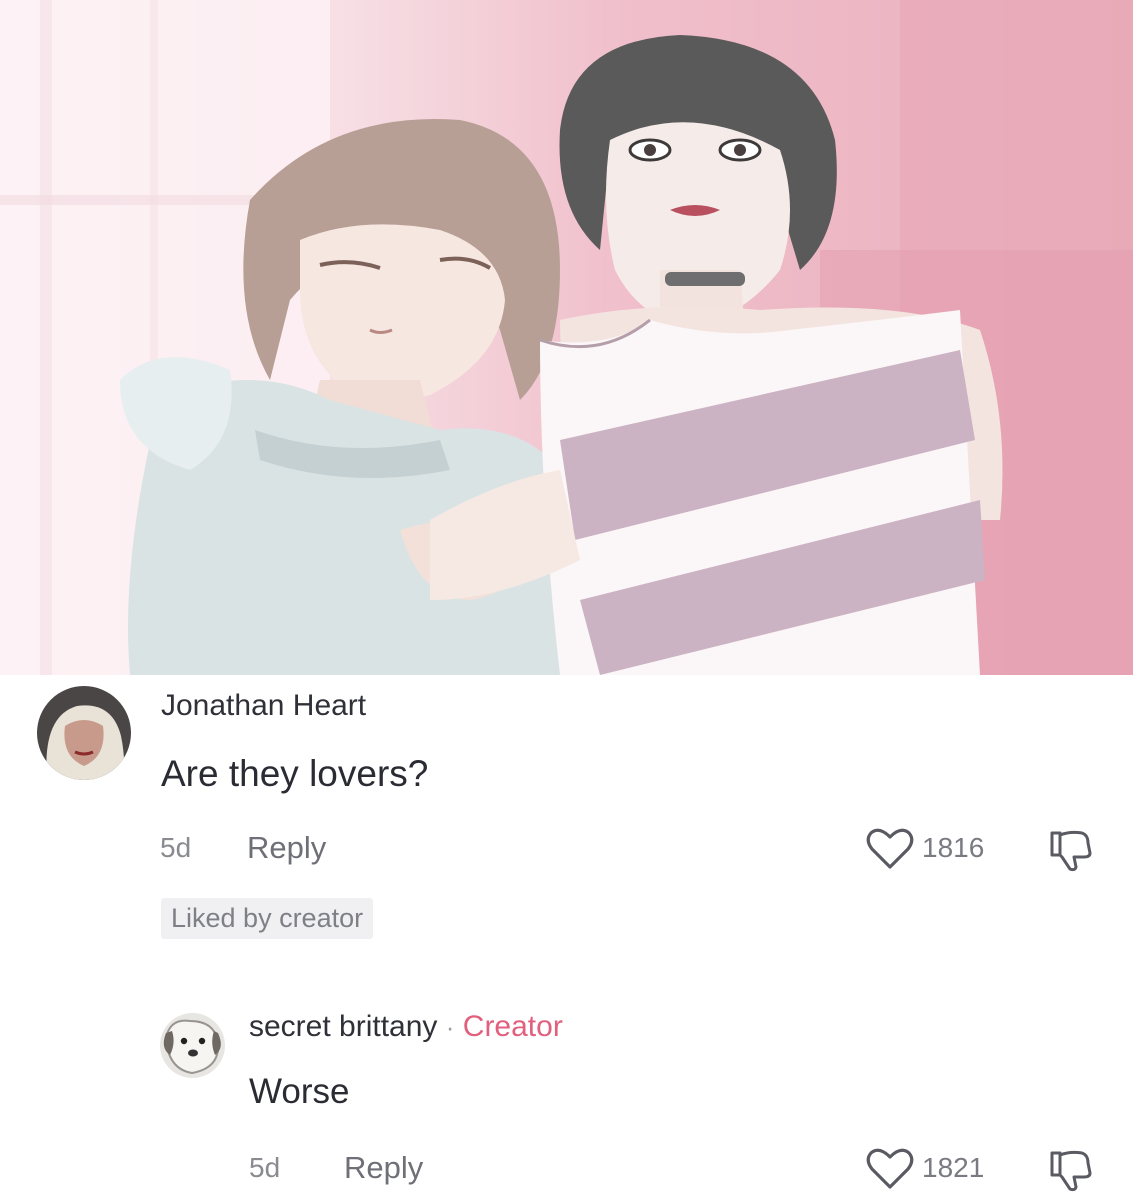 This screenshot has width=1133, height=1200. Describe the element at coordinates (299, 1091) in the screenshot. I see `reply-text: Worse` at that location.